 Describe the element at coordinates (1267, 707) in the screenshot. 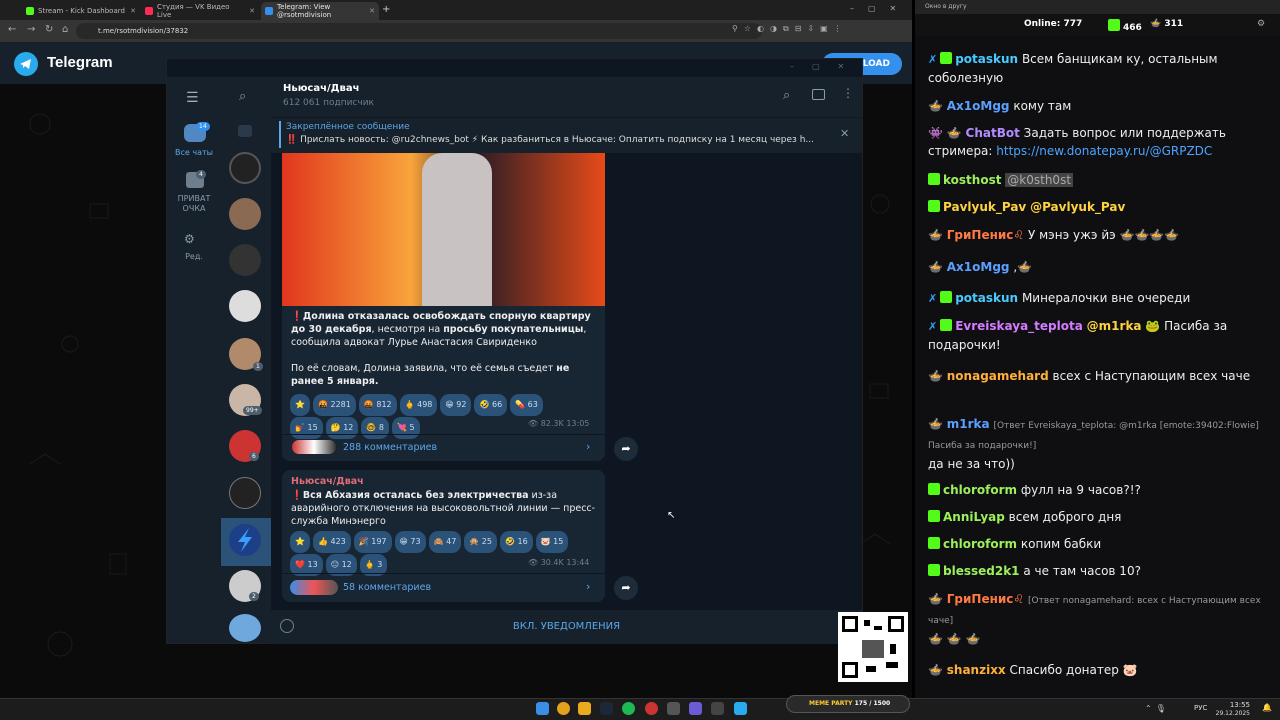

I see `notification-icon: 🔔` at that location.